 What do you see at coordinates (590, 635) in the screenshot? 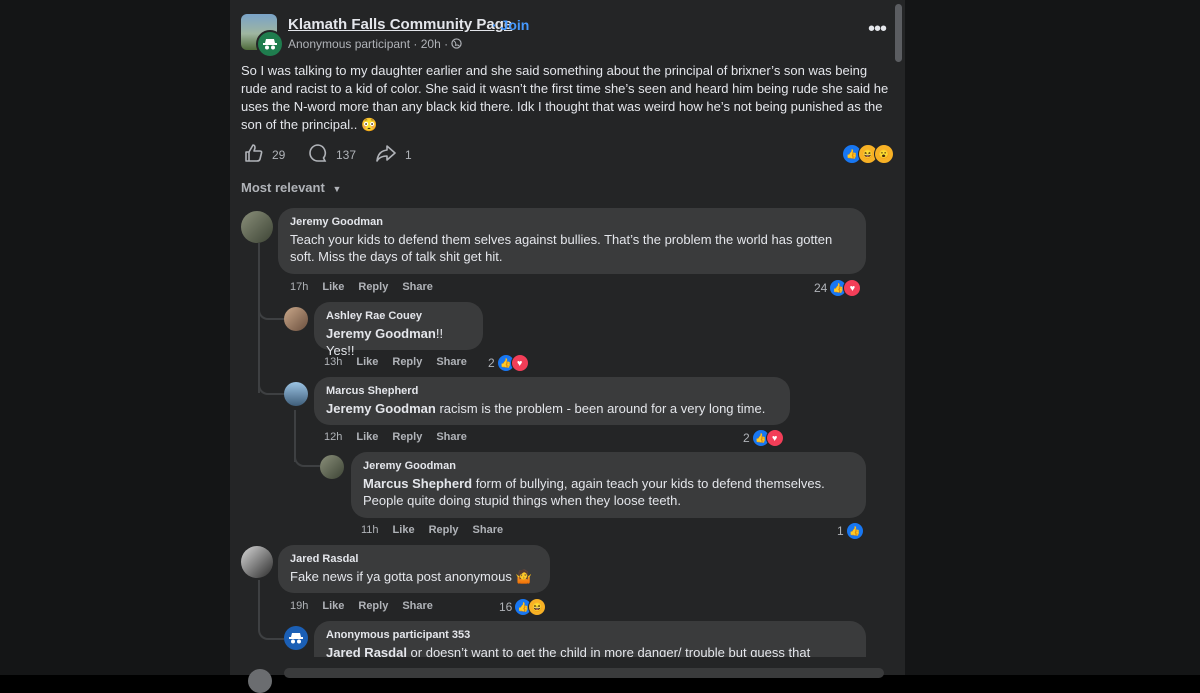
I see `comment-author: Anonymous participant 353` at bounding box center [590, 635].